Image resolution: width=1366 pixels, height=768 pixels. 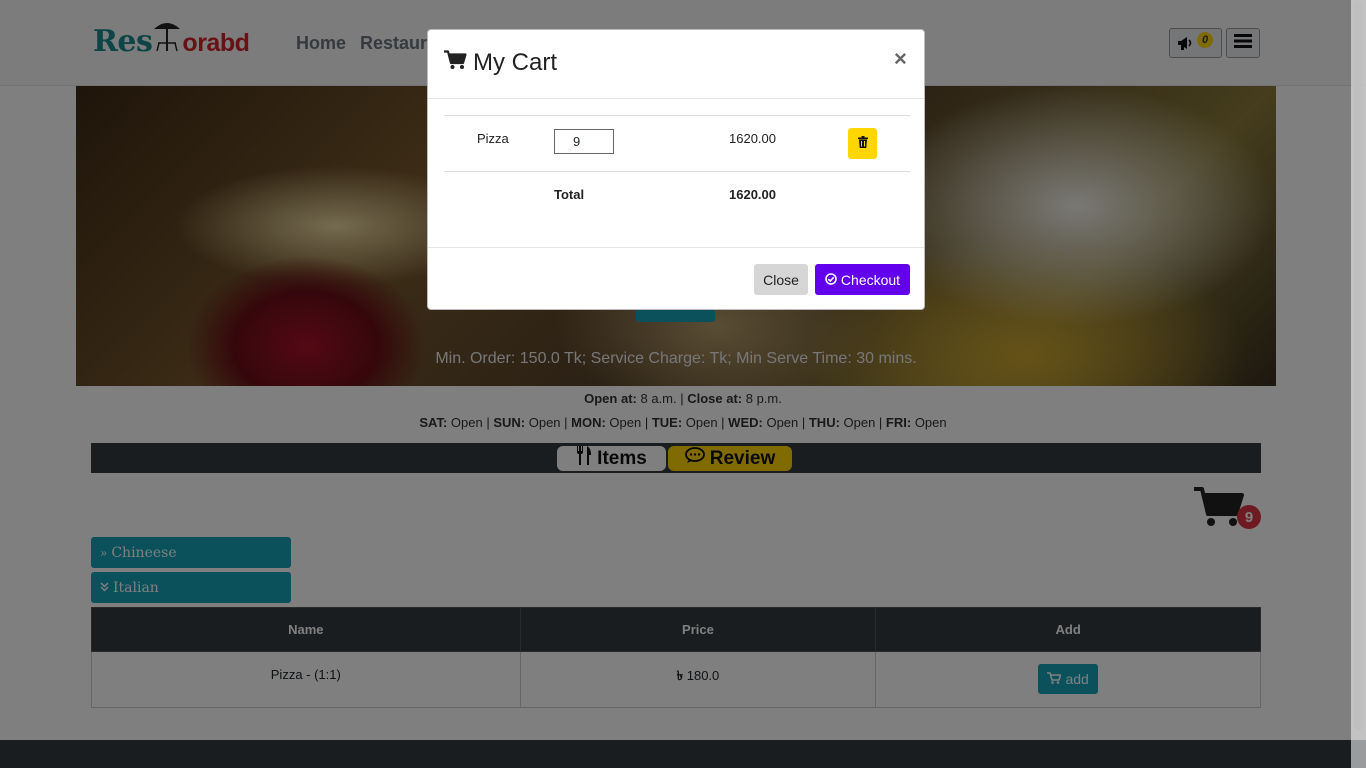 I want to click on close-button: Close, so click(x=781, y=279).